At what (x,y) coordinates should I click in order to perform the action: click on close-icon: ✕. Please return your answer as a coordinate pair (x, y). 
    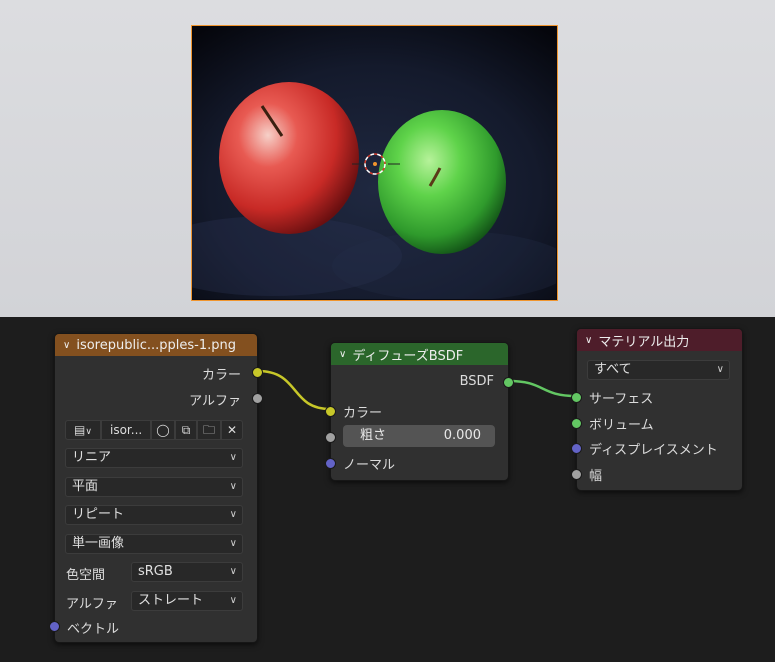
    Looking at the image, I should click on (232, 430).